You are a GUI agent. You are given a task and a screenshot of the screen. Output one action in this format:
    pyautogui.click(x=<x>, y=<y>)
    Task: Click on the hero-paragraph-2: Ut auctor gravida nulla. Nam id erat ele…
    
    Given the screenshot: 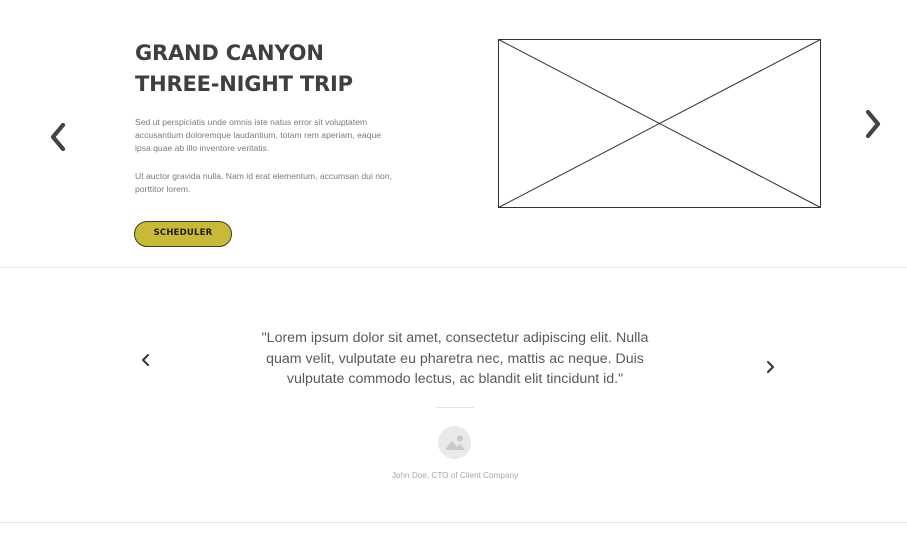 What is the action you would take?
    pyautogui.click(x=263, y=183)
    